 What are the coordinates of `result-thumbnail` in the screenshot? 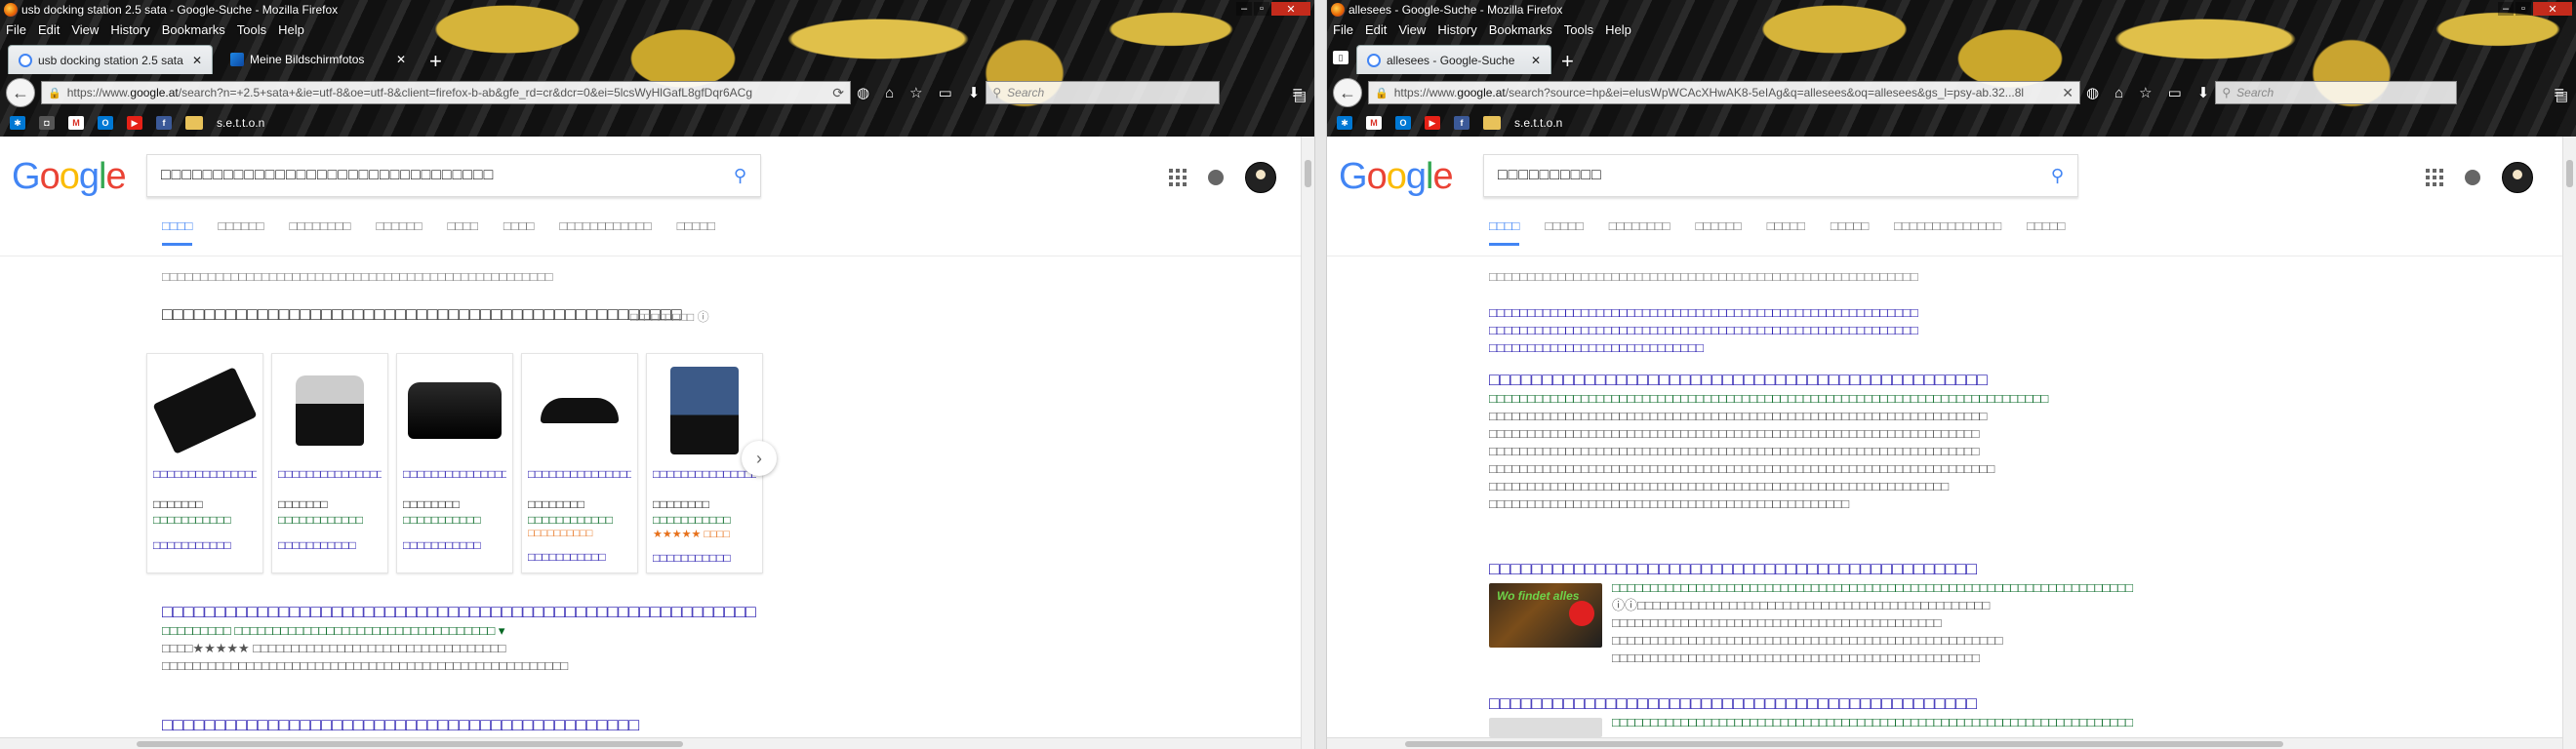 It's located at (1545, 727).